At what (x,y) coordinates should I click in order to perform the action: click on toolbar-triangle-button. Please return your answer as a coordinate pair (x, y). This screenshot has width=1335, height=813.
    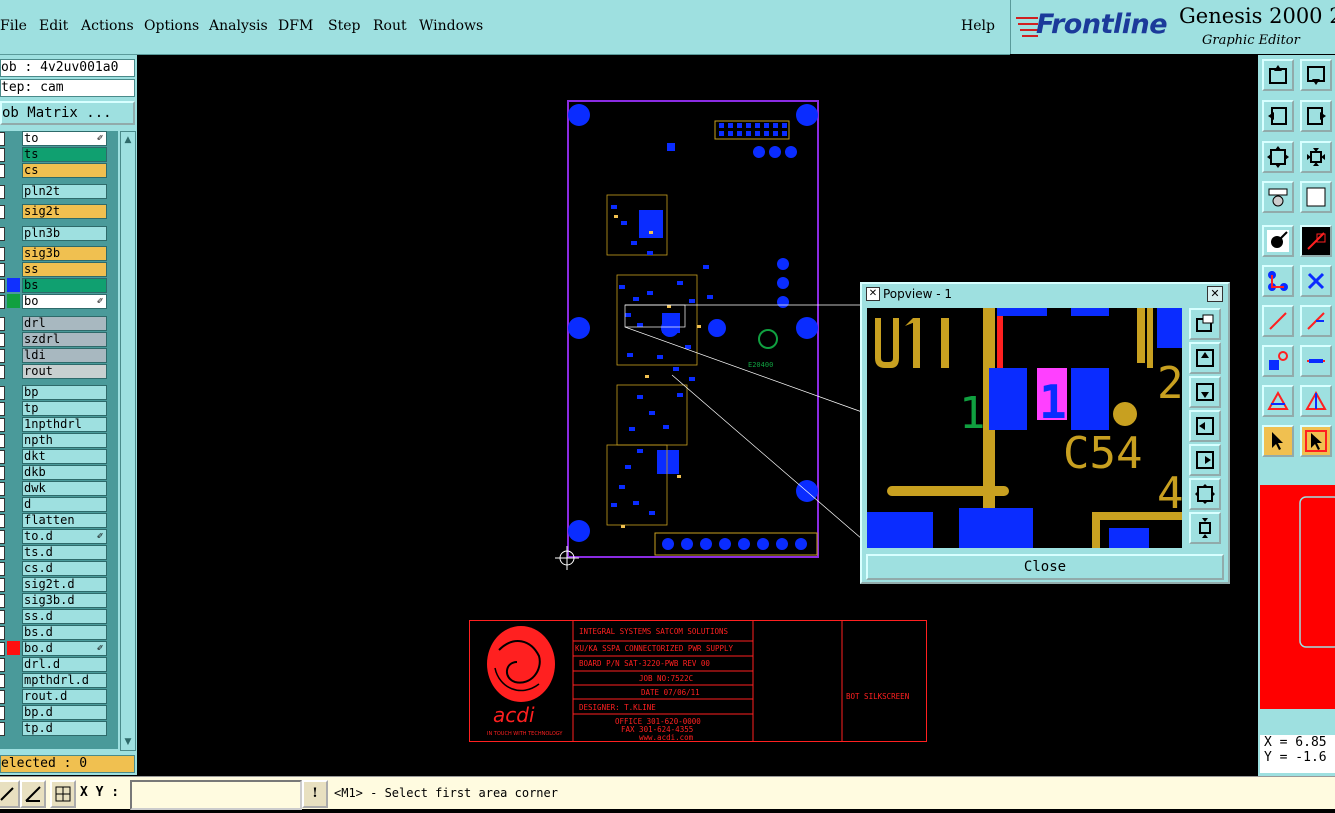
    Looking at the image, I should click on (1278, 401).